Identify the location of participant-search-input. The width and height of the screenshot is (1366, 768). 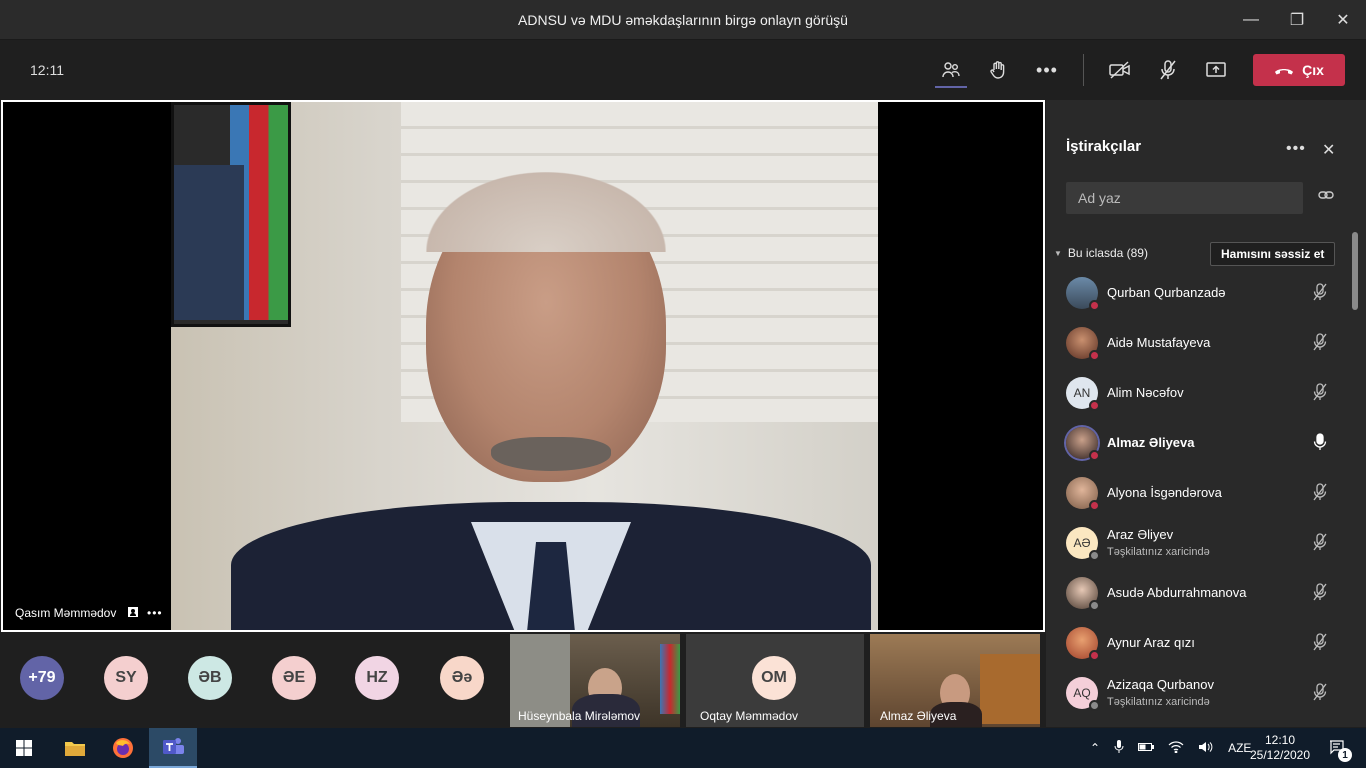
(1184, 198).